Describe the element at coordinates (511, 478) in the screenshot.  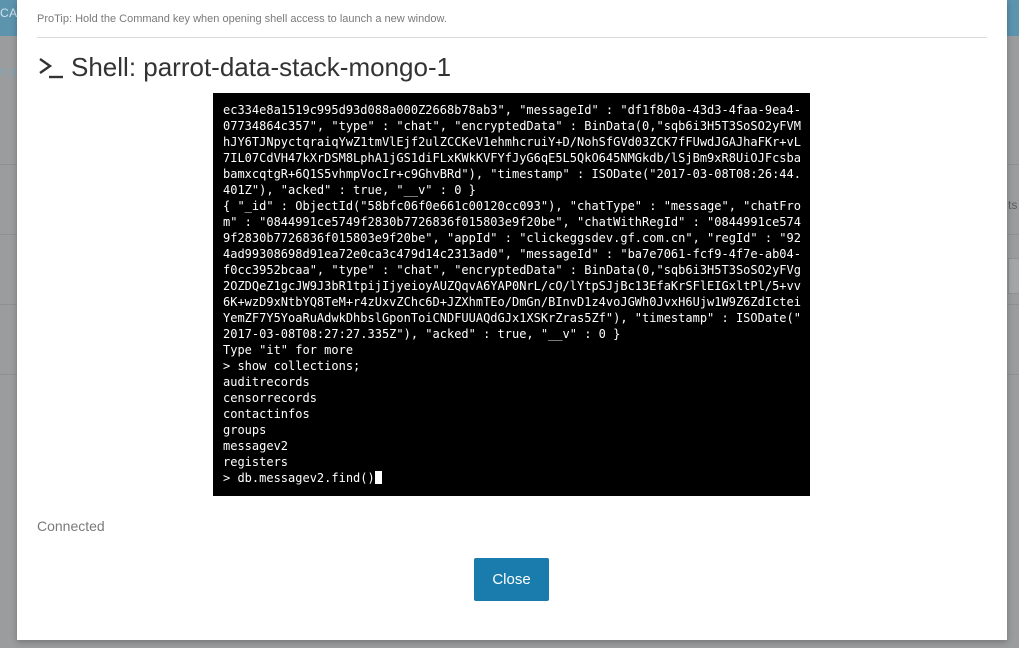
I see `terminal-prompt-line: > db.messagev2.find()` at that location.